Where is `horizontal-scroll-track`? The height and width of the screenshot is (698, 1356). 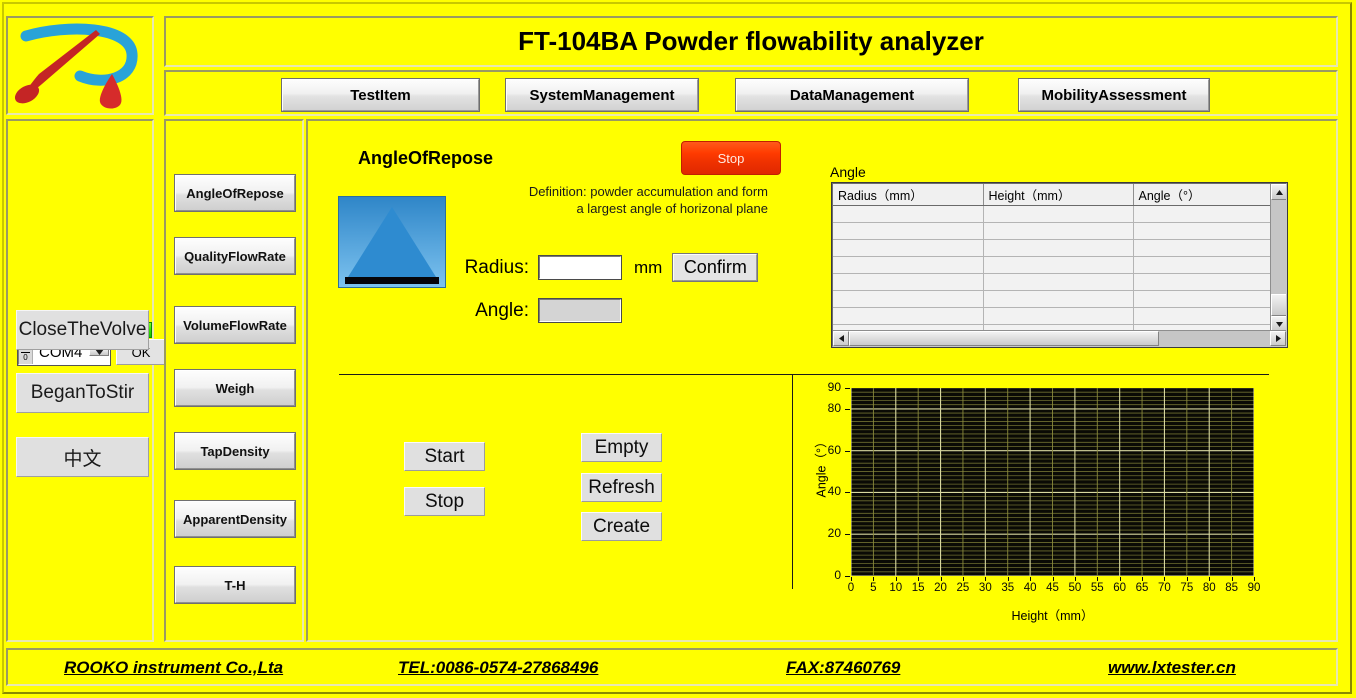 horizontal-scroll-track is located at coordinates (1214, 338).